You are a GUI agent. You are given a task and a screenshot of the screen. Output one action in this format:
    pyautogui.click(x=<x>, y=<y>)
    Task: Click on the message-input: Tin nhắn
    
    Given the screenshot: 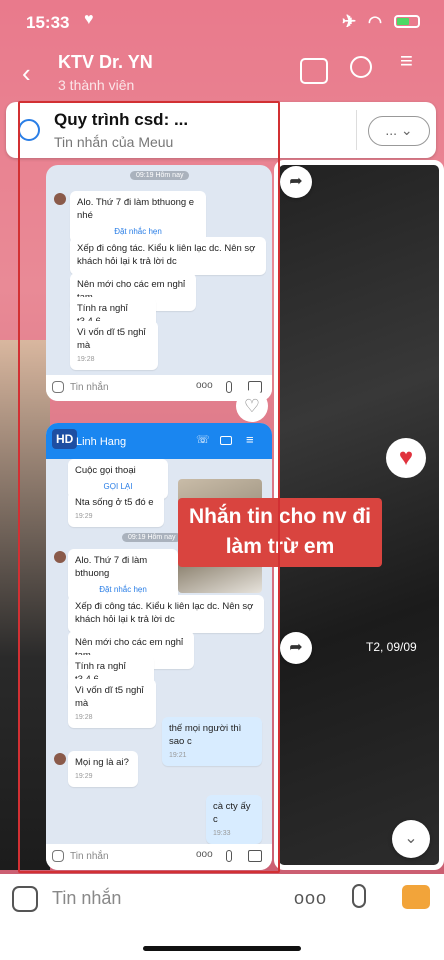 What is the action you would take?
    pyautogui.click(x=86, y=898)
    